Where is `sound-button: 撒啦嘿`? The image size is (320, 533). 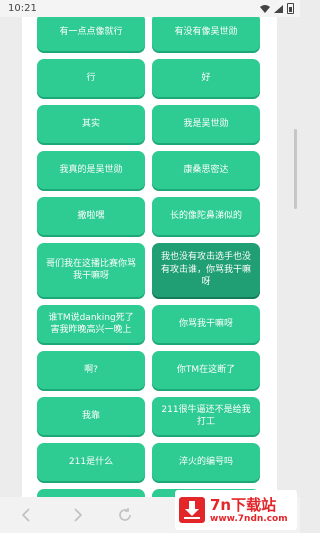
sound-button: 撒啦嘿 is located at coordinates (91, 216).